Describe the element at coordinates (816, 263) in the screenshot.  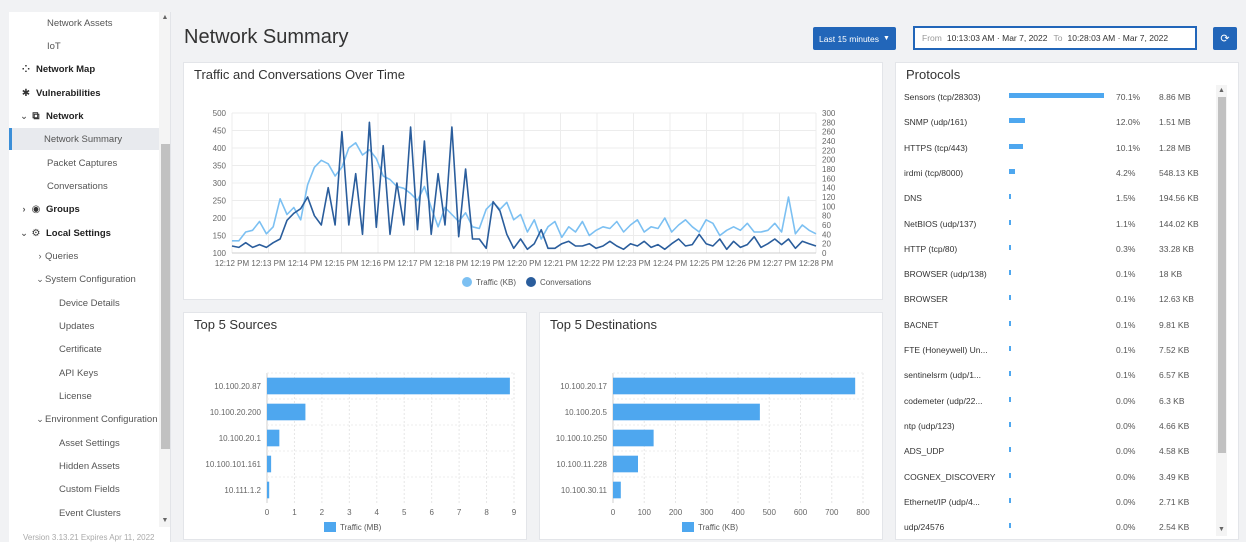
I see `x-tick-label: 12:28 PM` at that location.